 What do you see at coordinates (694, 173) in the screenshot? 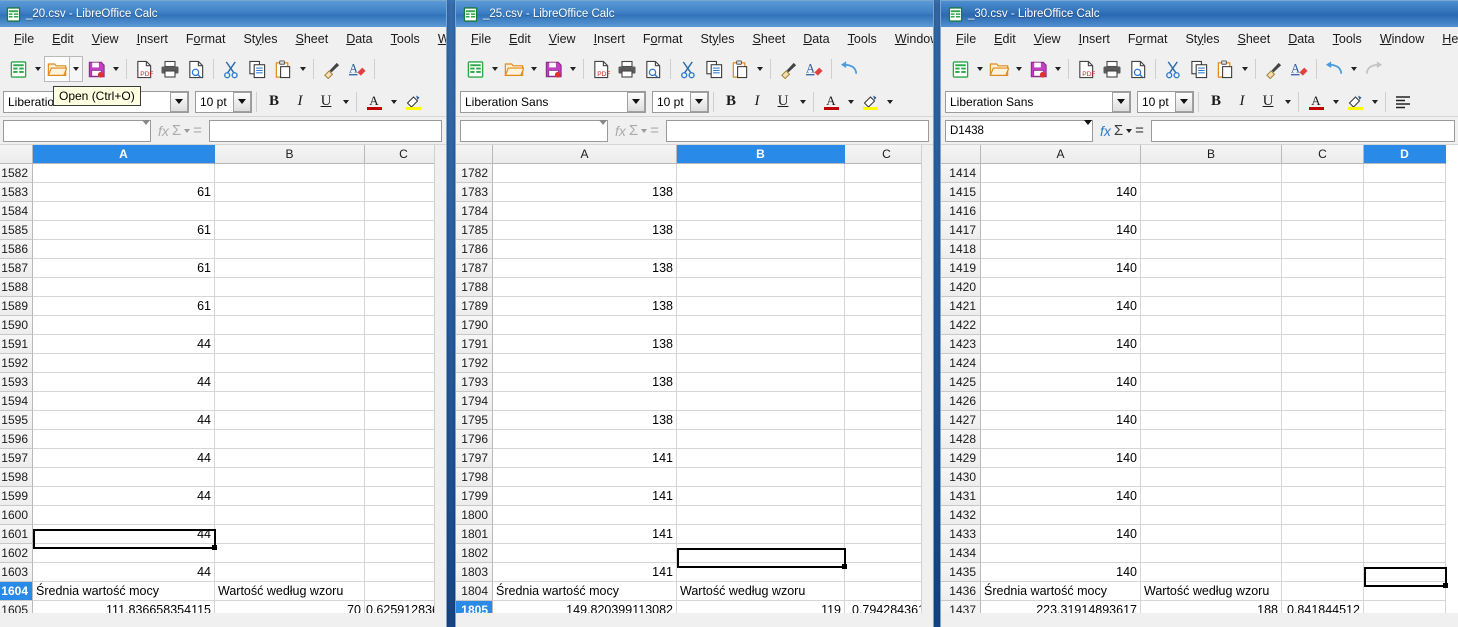
I see `table-row: 1782` at bounding box center [694, 173].